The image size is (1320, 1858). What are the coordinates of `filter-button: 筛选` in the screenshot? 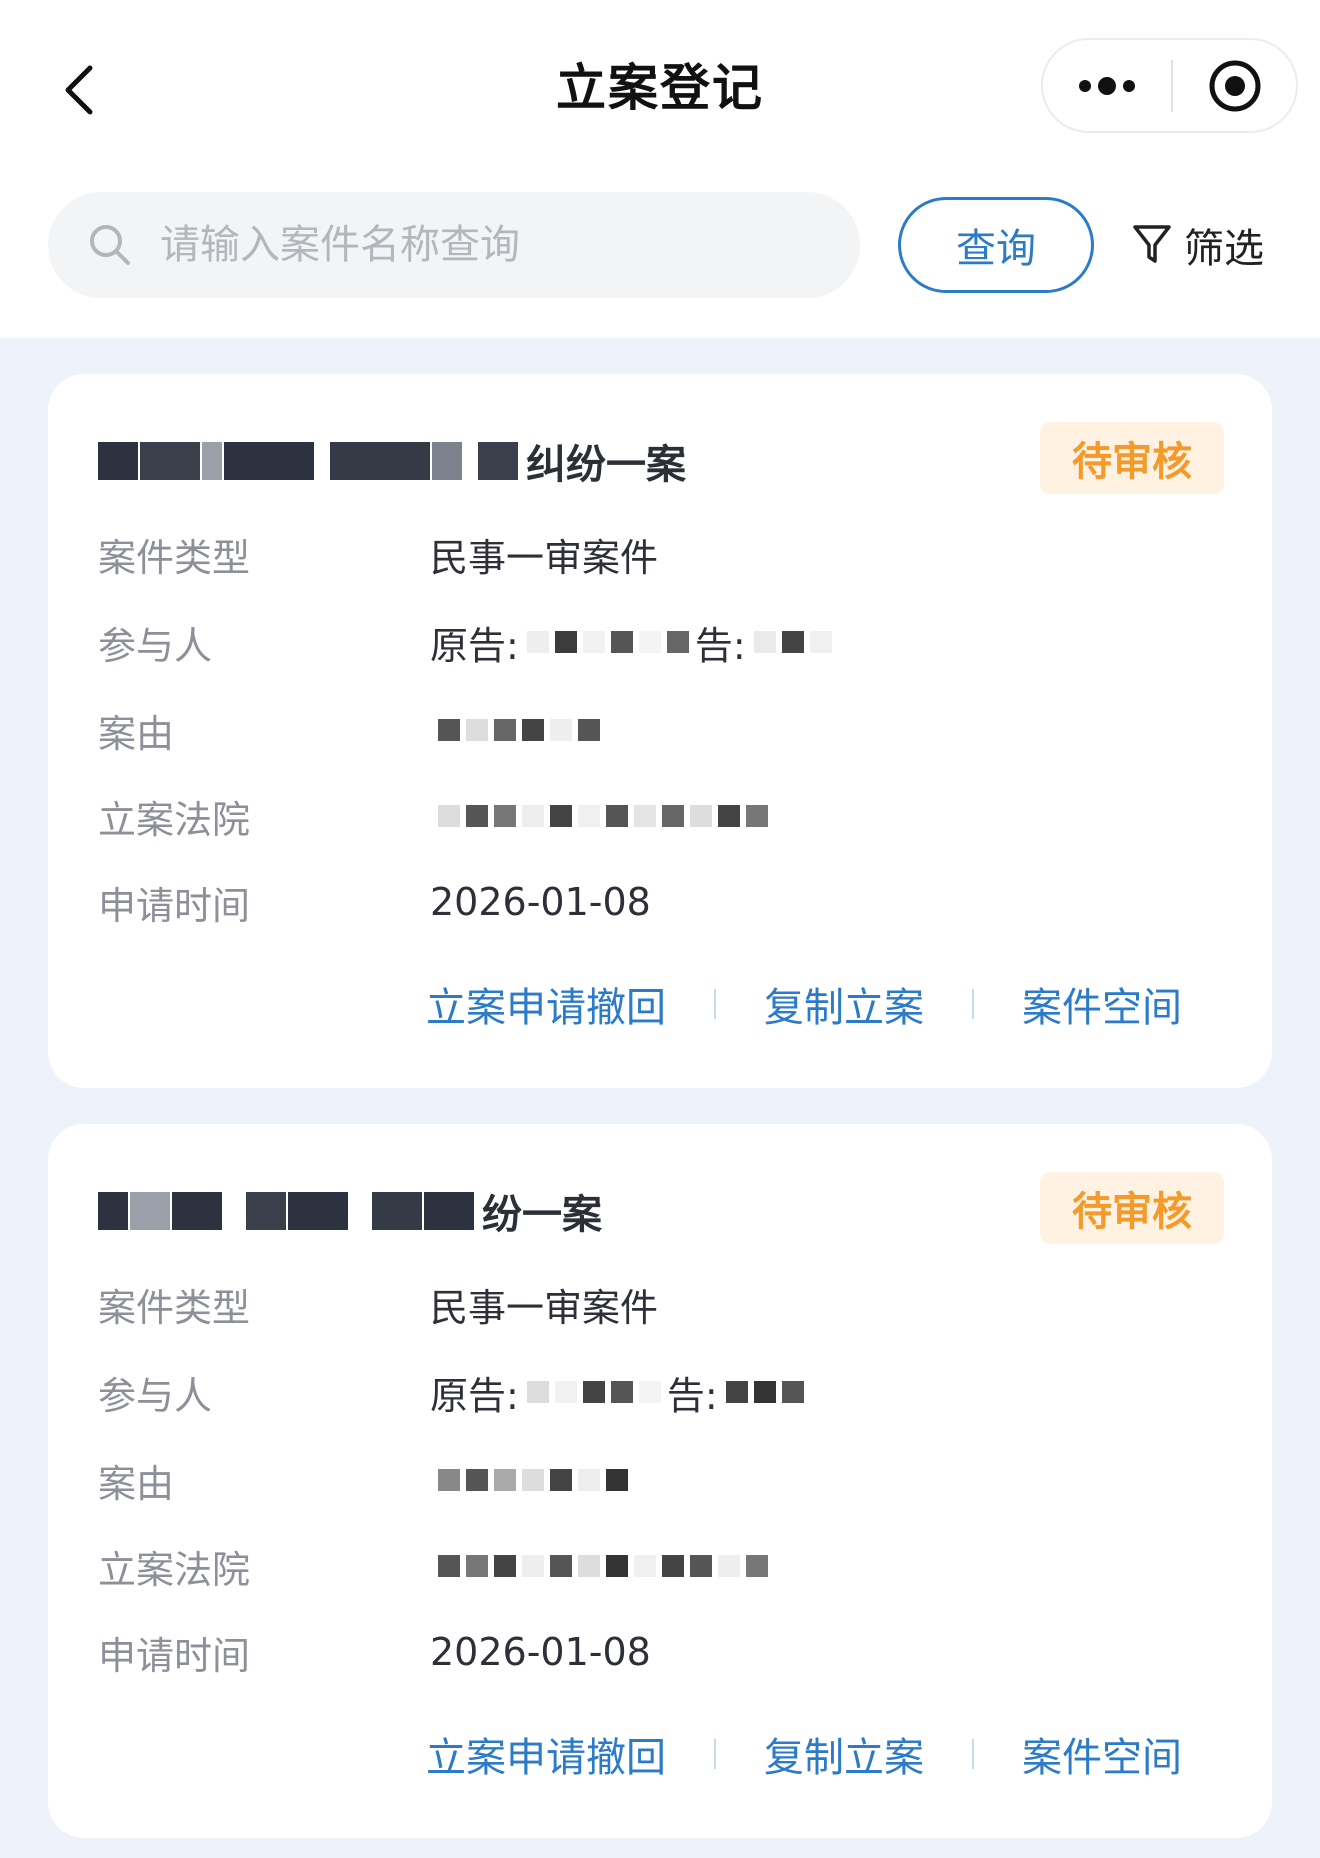 It's located at (1222, 245).